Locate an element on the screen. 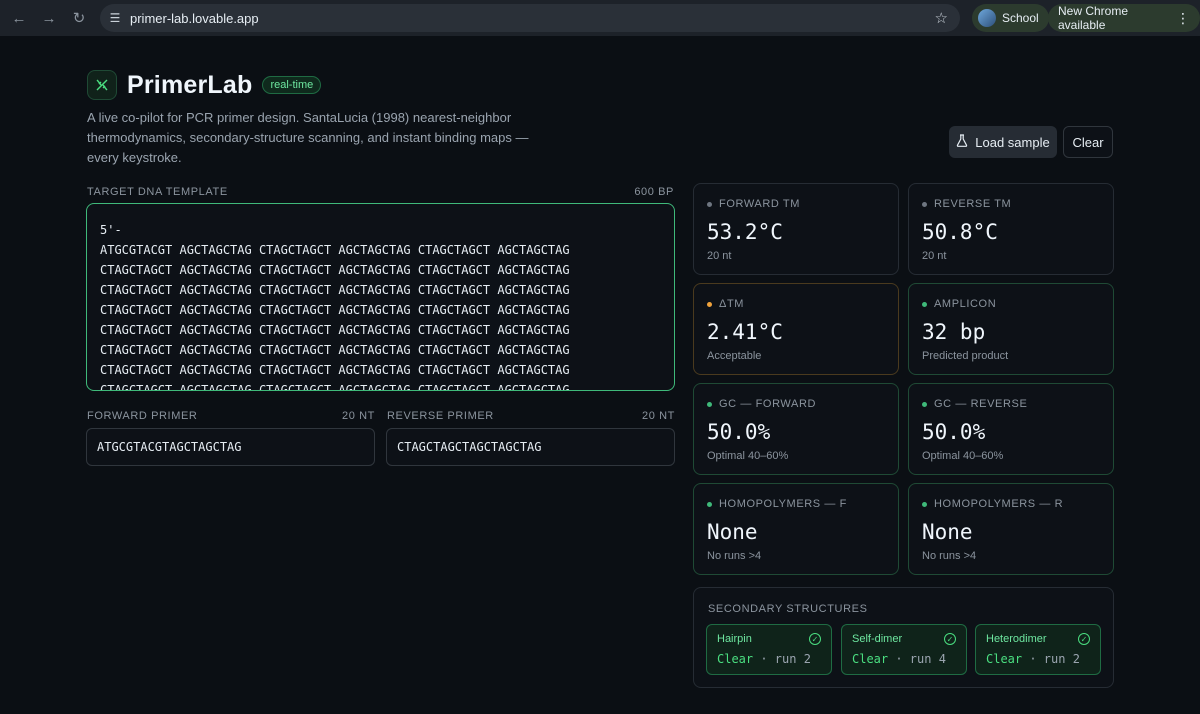  stat-card-reverse-tm: REVERSE TM 50.8°C 20 nt is located at coordinates (1011, 229).